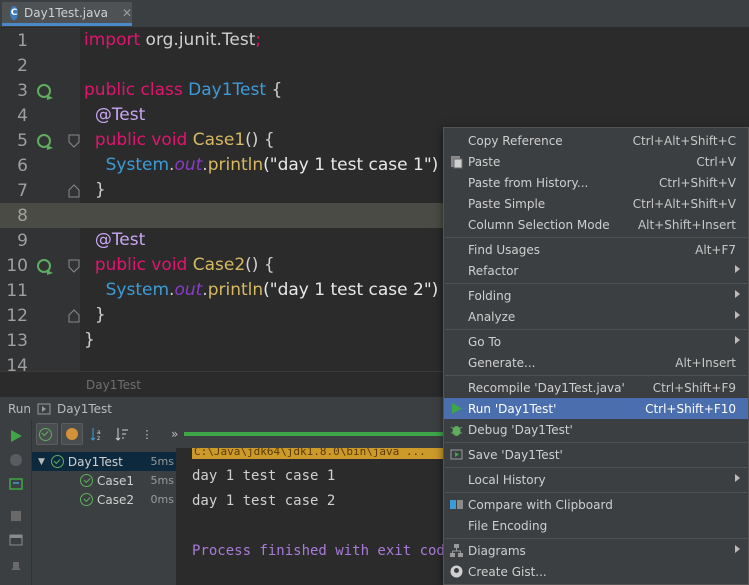 The height and width of the screenshot is (585, 749). I want to click on menu-item-debug: Debug 'Day1Test', so click(596, 429).